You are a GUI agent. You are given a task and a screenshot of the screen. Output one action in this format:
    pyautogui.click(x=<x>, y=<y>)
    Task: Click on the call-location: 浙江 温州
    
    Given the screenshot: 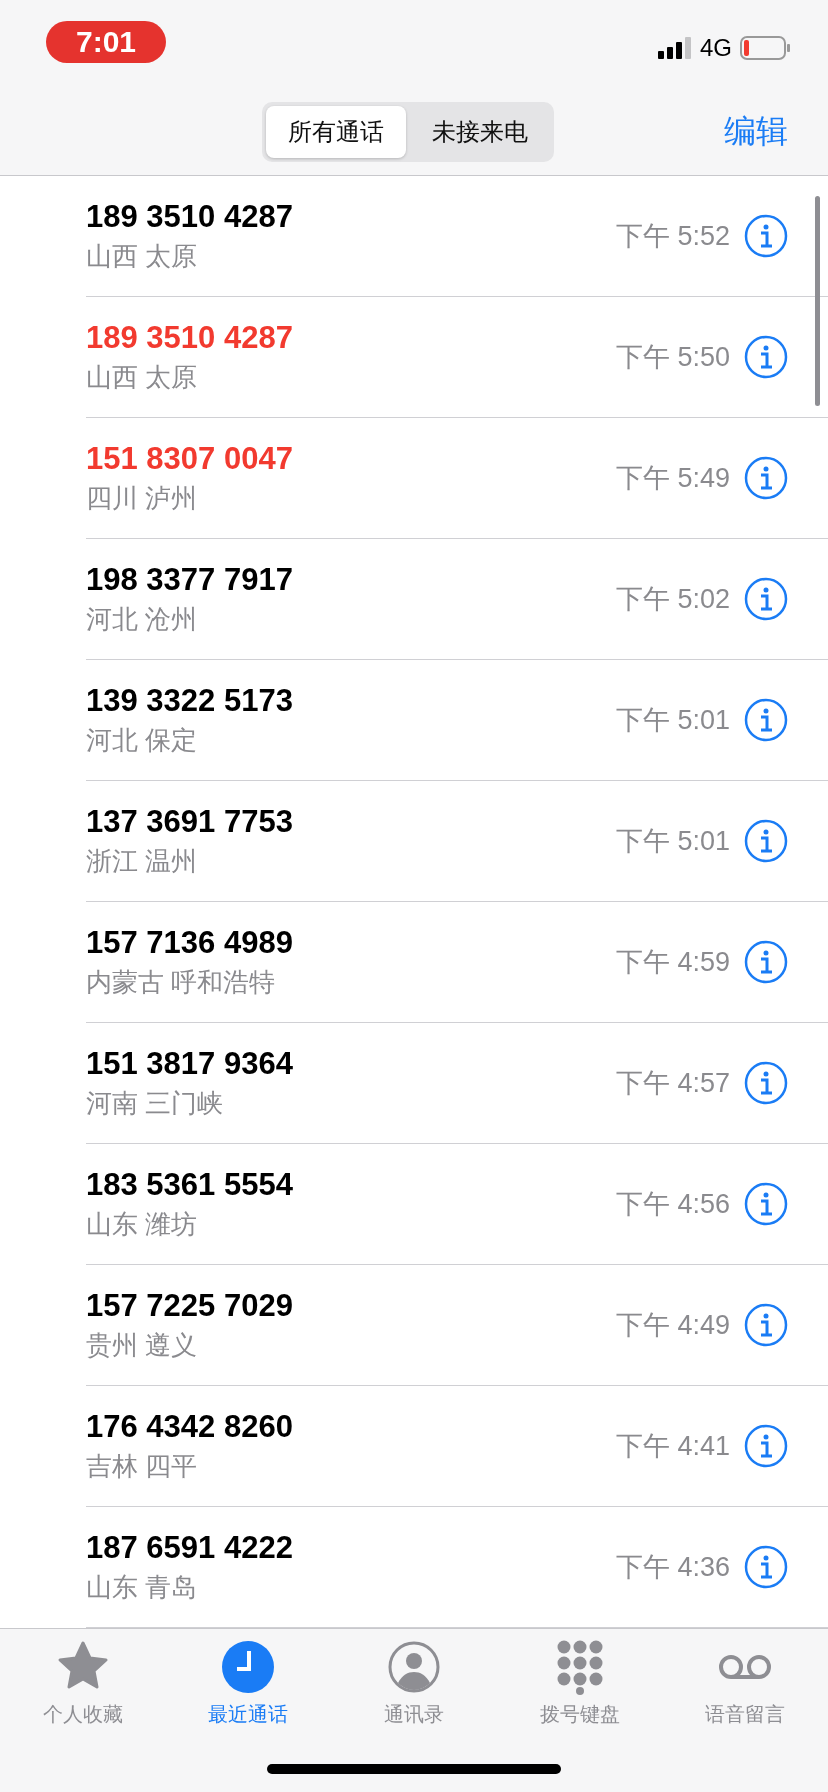 What is the action you would take?
    pyautogui.click(x=142, y=861)
    